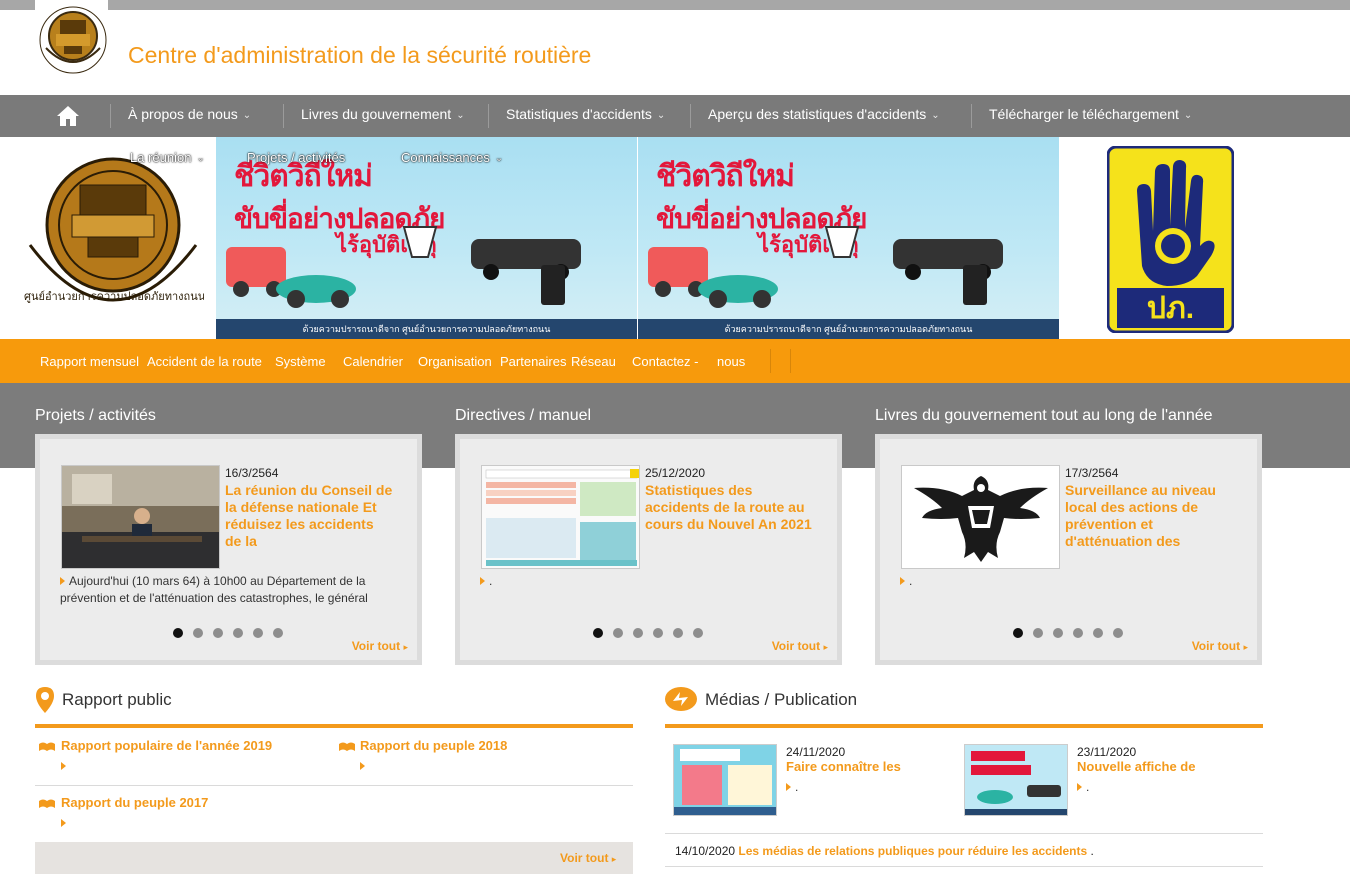  Describe the element at coordinates (68, 116) in the screenshot. I see `home-icon` at that location.